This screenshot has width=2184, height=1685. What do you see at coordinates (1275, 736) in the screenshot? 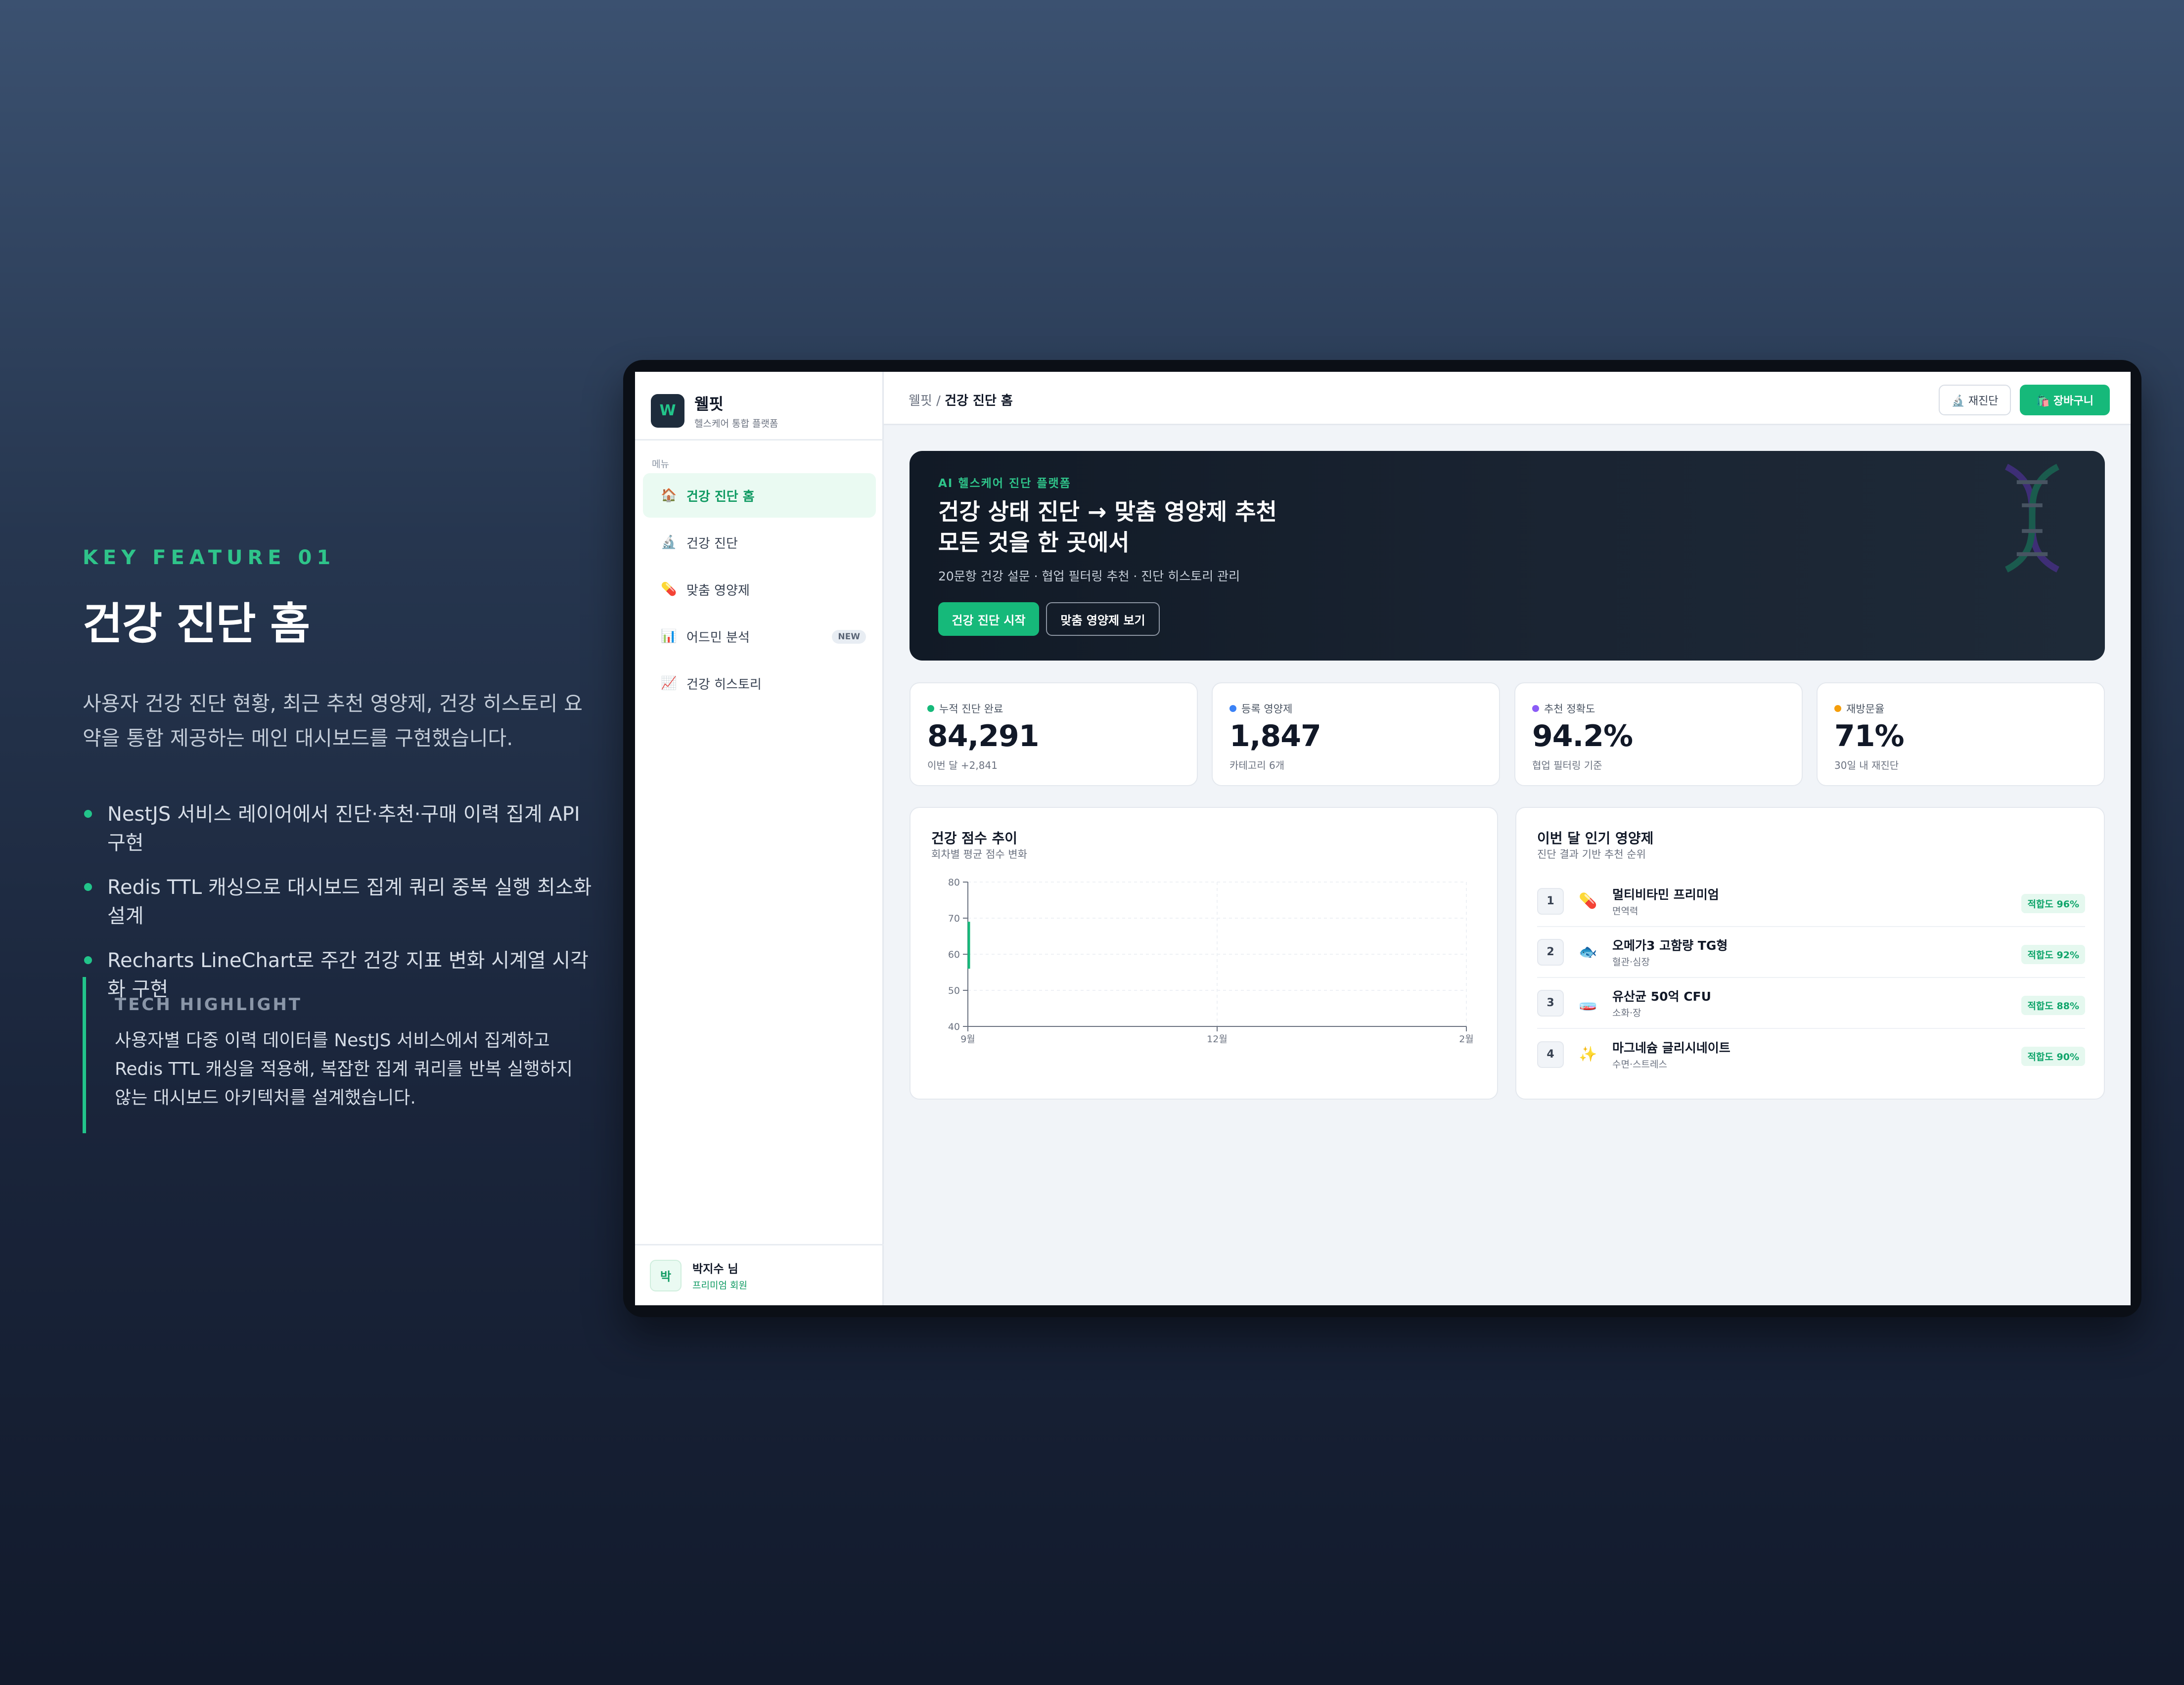
I see `stat-value: 1,847` at bounding box center [1275, 736].